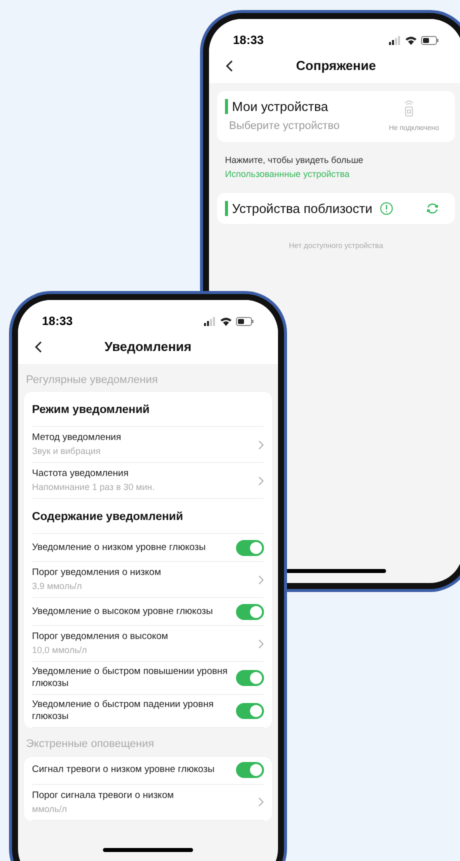  What do you see at coordinates (123, 711) in the screenshot?
I see `setting-label: Уведомление о быстром падении уровня глюкозы` at bounding box center [123, 711].